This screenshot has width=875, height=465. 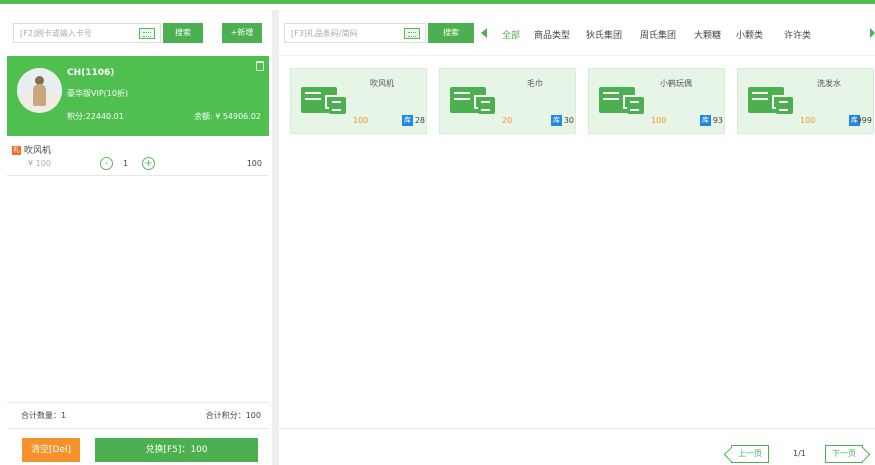 I want to click on avatar, so click(x=39, y=90).